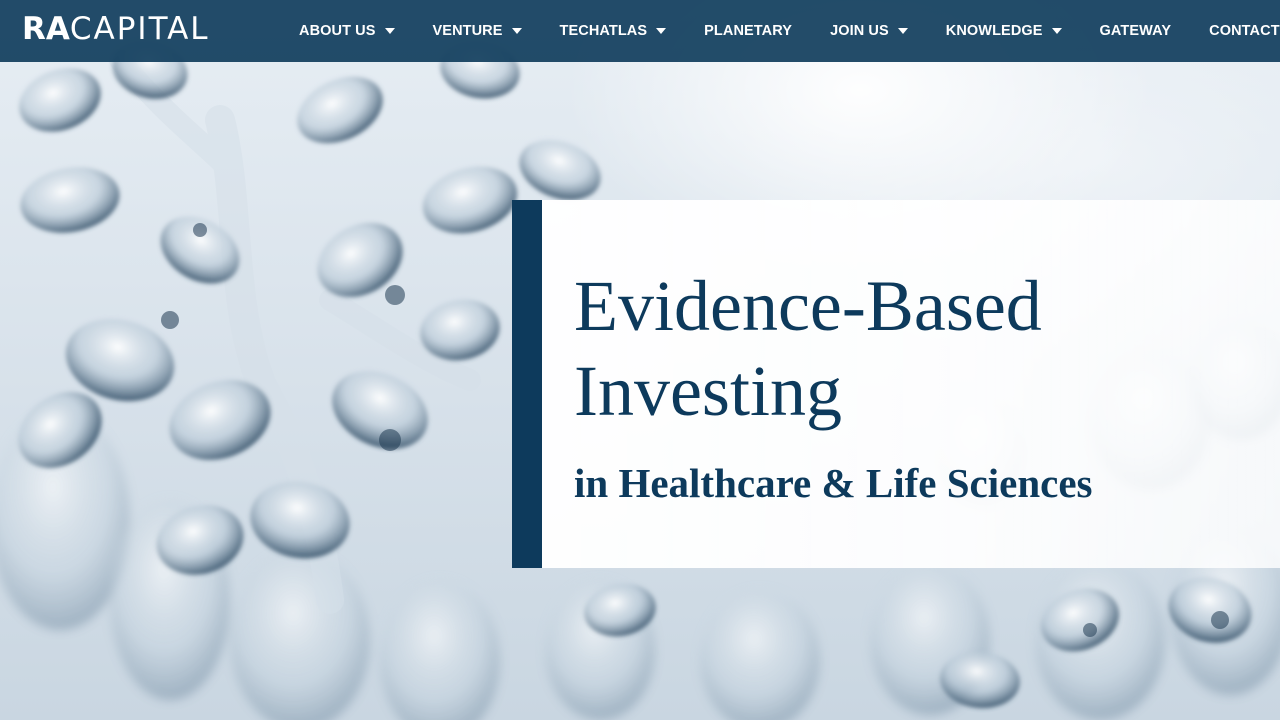 This screenshot has height=720, width=1280. What do you see at coordinates (527, 384) in the screenshot?
I see `hero-accent-bar` at bounding box center [527, 384].